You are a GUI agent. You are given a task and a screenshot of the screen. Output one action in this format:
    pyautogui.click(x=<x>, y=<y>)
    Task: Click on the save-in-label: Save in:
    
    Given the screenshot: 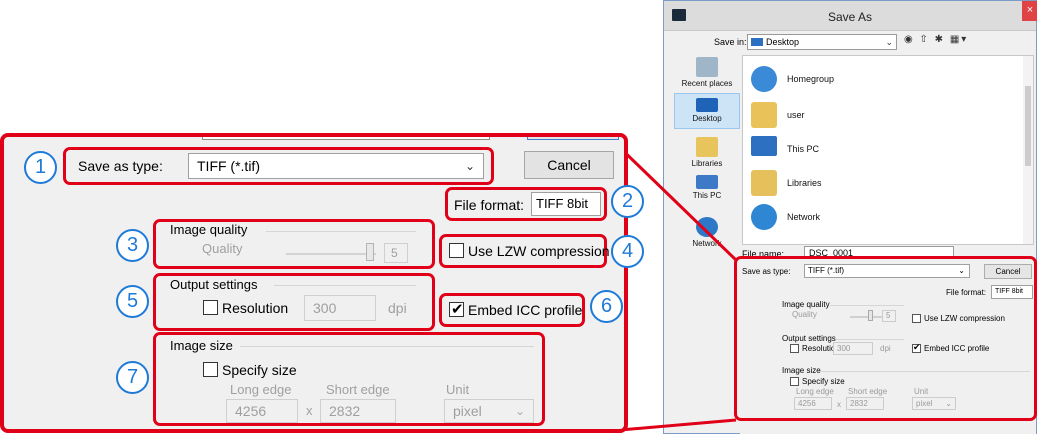 What is the action you would take?
    pyautogui.click(x=730, y=42)
    